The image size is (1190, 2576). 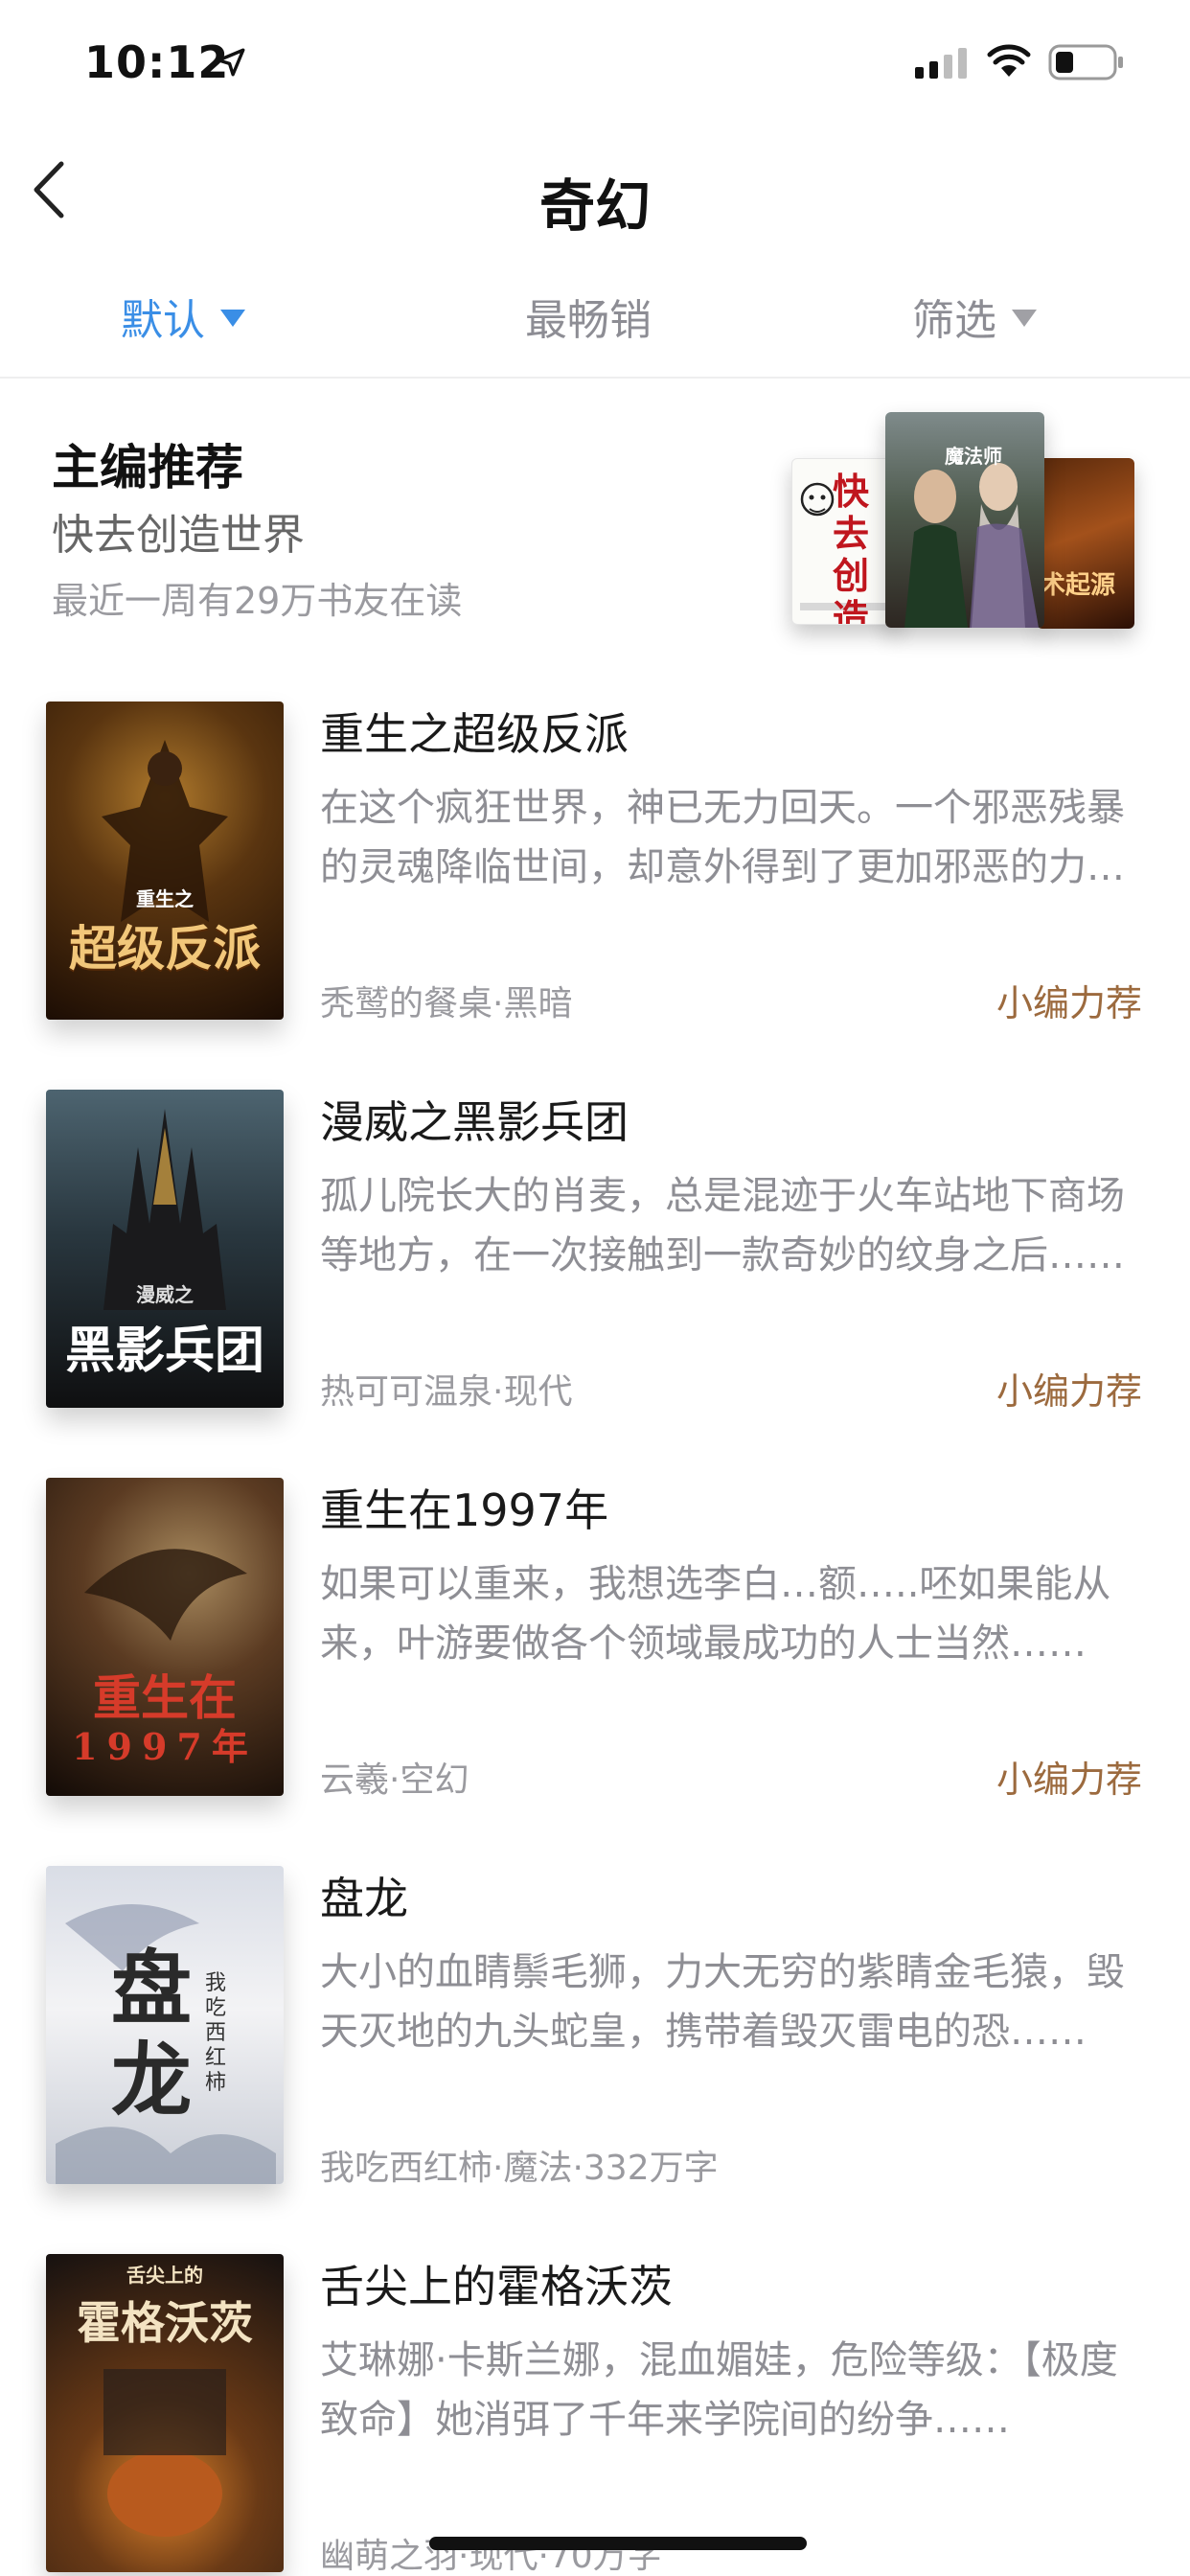 What do you see at coordinates (974, 456) in the screenshot?
I see `stack-cover-center-title: 魔法师` at bounding box center [974, 456].